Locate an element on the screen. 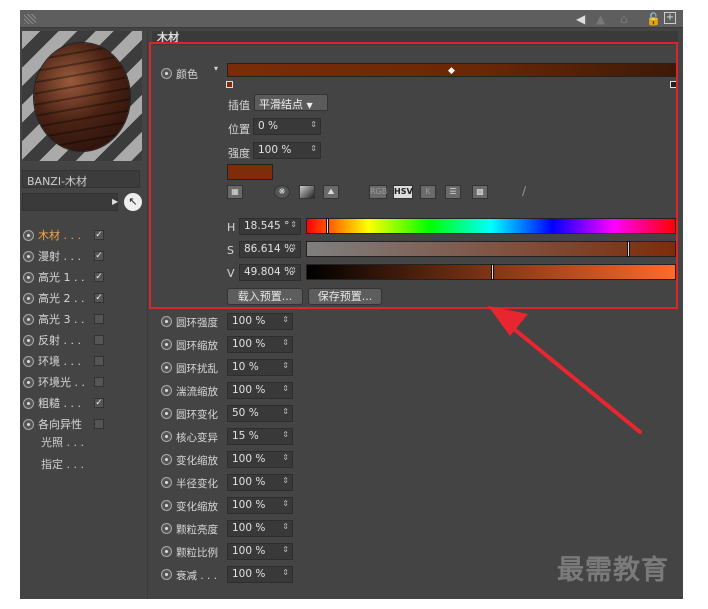 The width and height of the screenshot is (708, 609). mixer-icon: ☰ is located at coordinates (453, 192).